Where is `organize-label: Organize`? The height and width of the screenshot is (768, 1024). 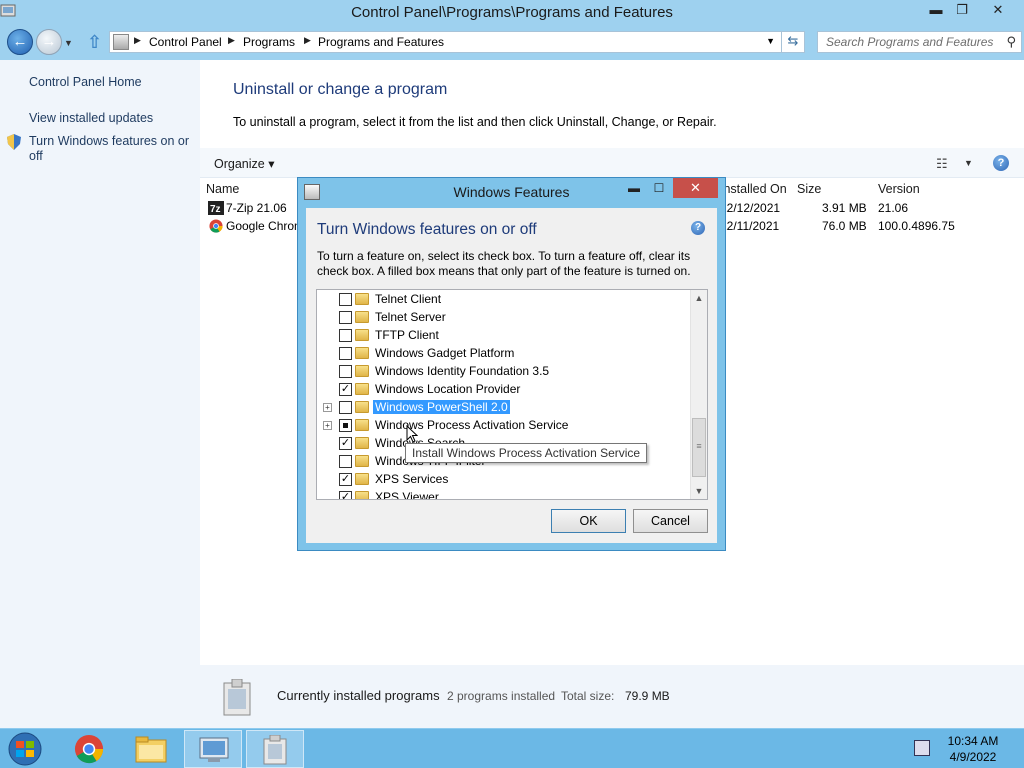
organize-label: Organize is located at coordinates (239, 164).